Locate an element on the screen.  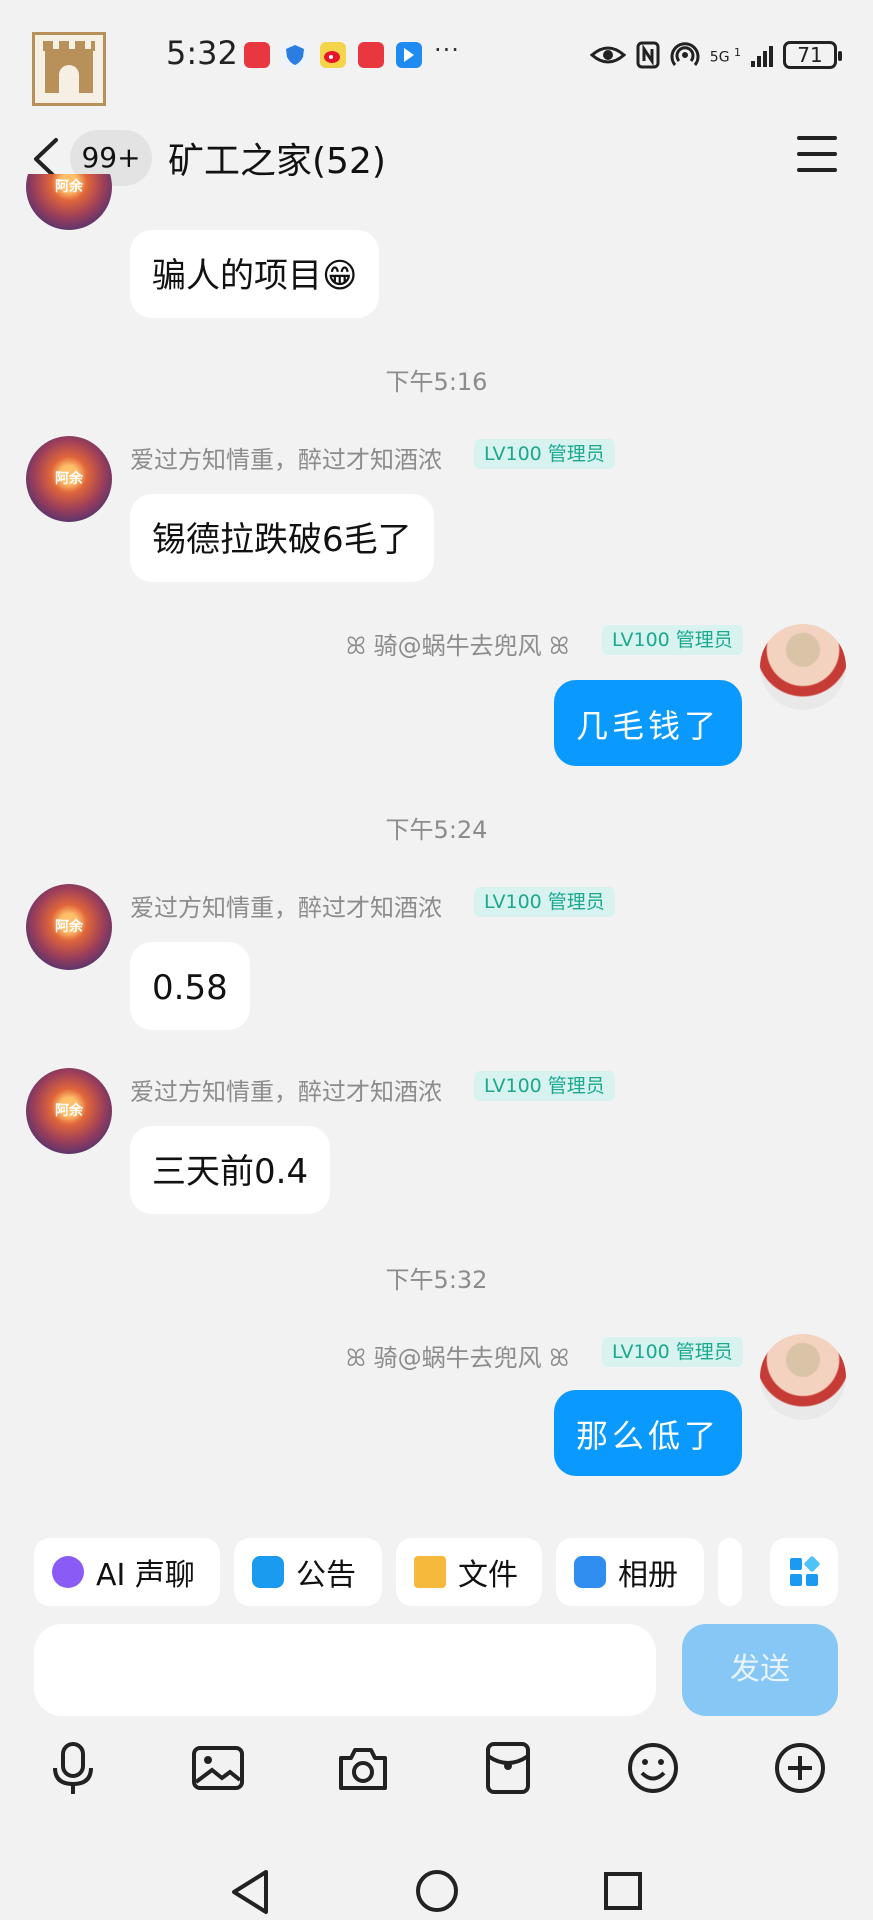
folder-icon is located at coordinates (430, 1572).